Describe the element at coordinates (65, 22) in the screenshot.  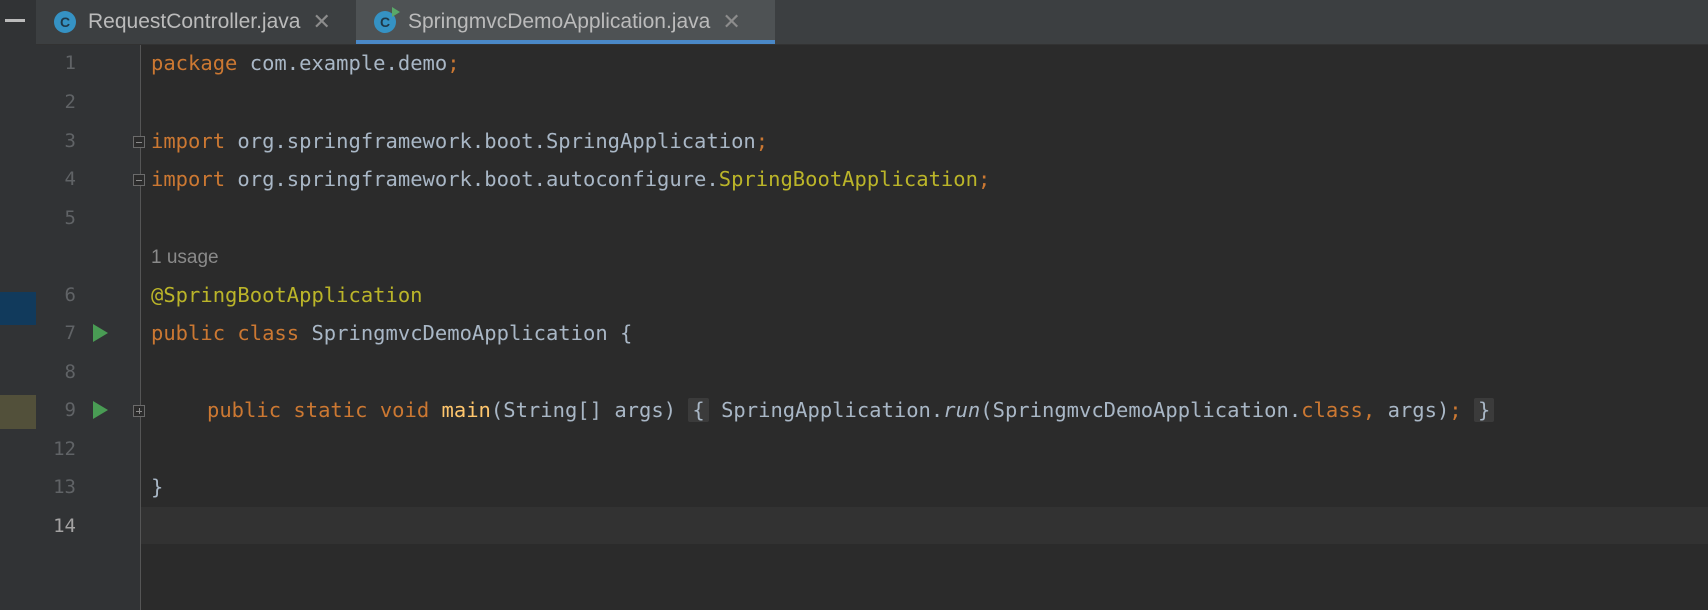
I see `java-class-icon: C` at that location.